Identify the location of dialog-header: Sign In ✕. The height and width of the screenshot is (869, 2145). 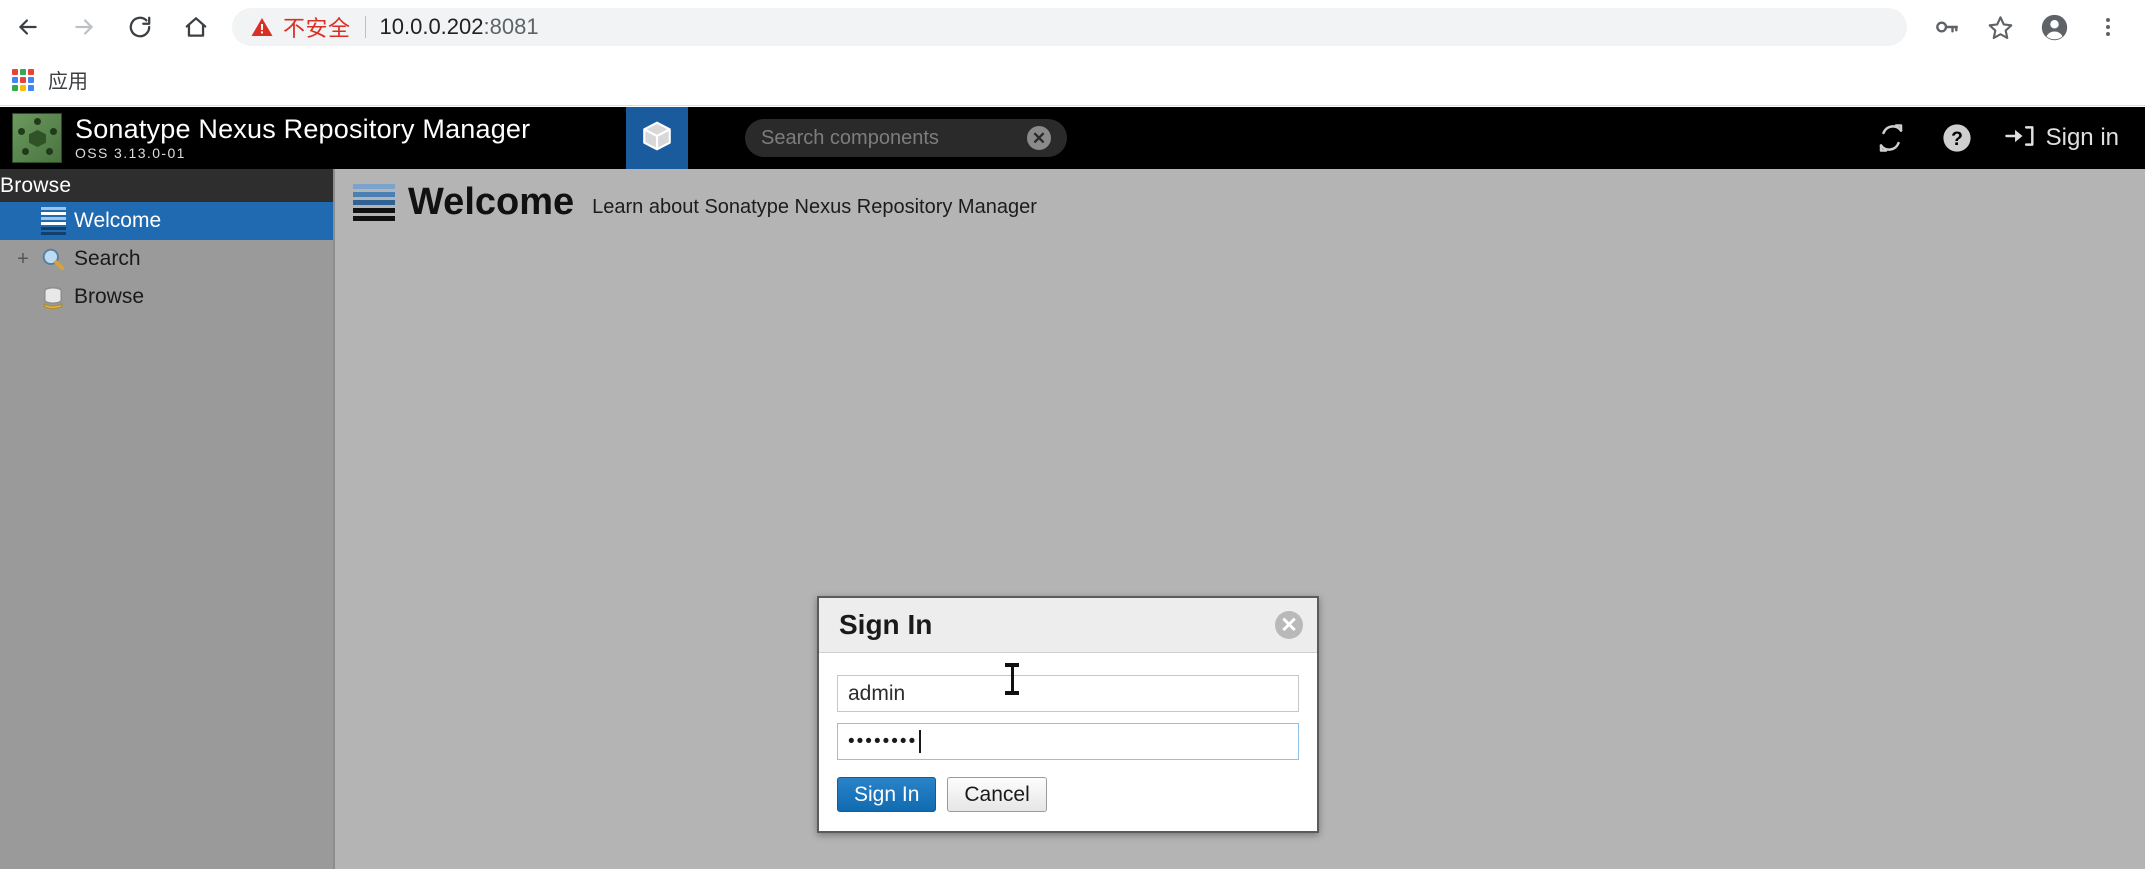
(1068, 625).